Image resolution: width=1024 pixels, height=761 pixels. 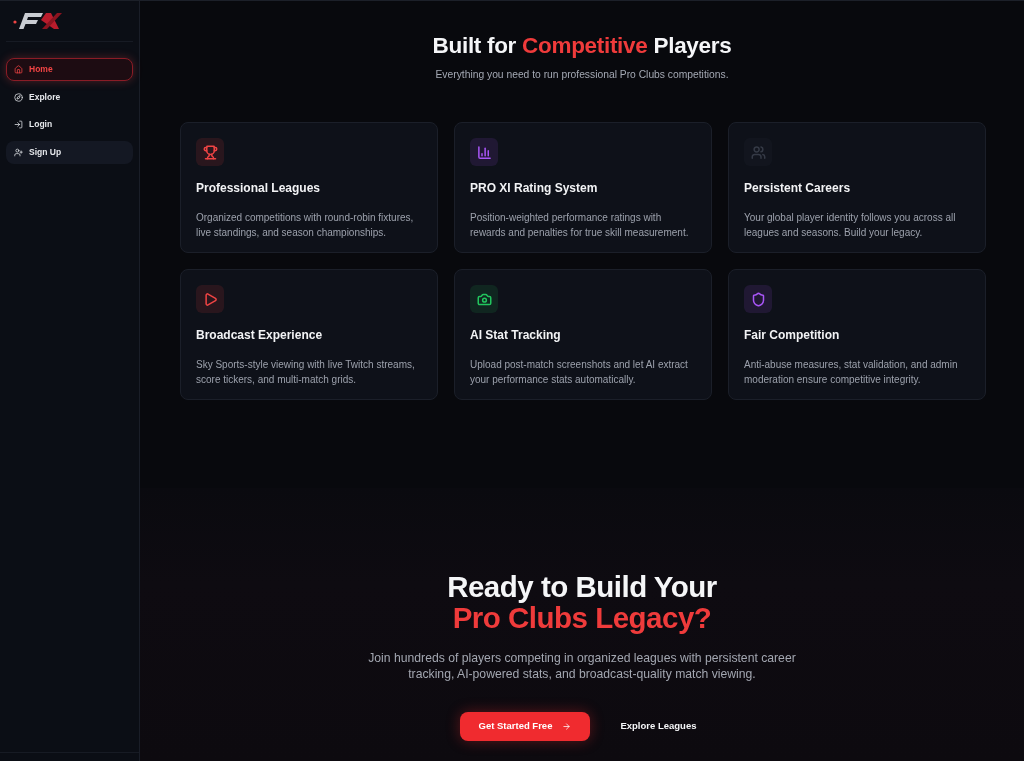 I want to click on feature-description: Organized competitions with round-robin fixtures, live standings, and season championships., so click(x=305, y=225).